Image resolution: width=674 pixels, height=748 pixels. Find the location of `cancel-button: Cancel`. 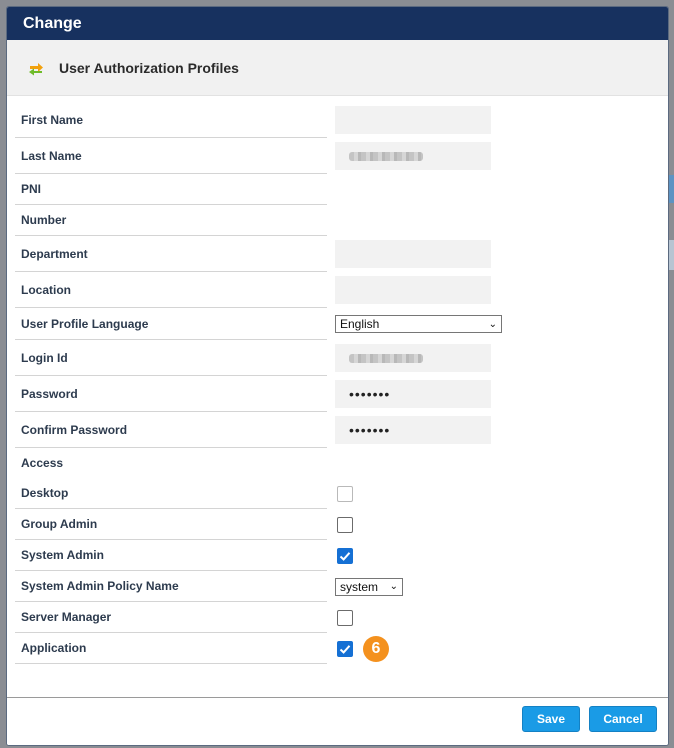

cancel-button: Cancel is located at coordinates (623, 719).